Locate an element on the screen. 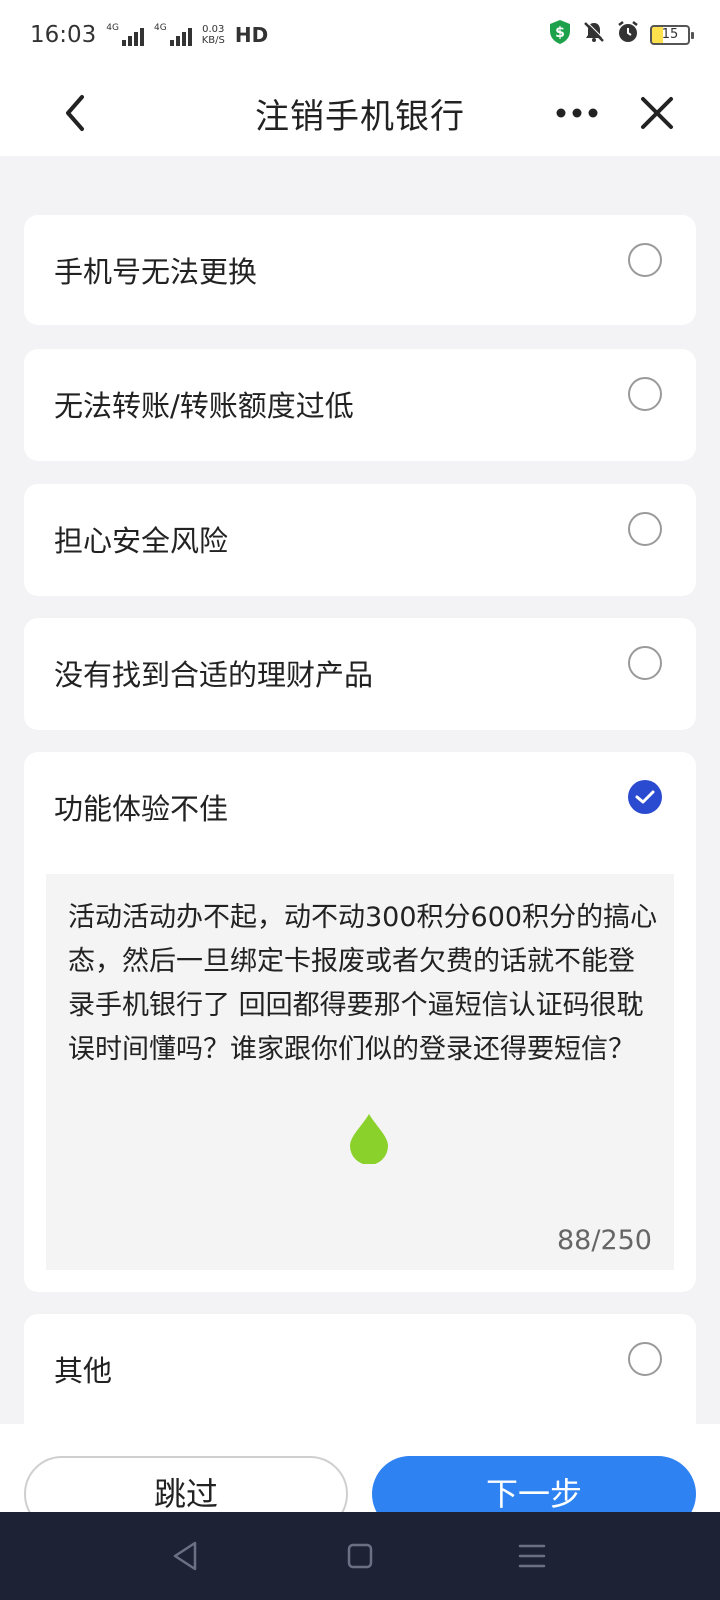 This screenshot has width=720, height=1600. close-icon is located at coordinates (657, 113).